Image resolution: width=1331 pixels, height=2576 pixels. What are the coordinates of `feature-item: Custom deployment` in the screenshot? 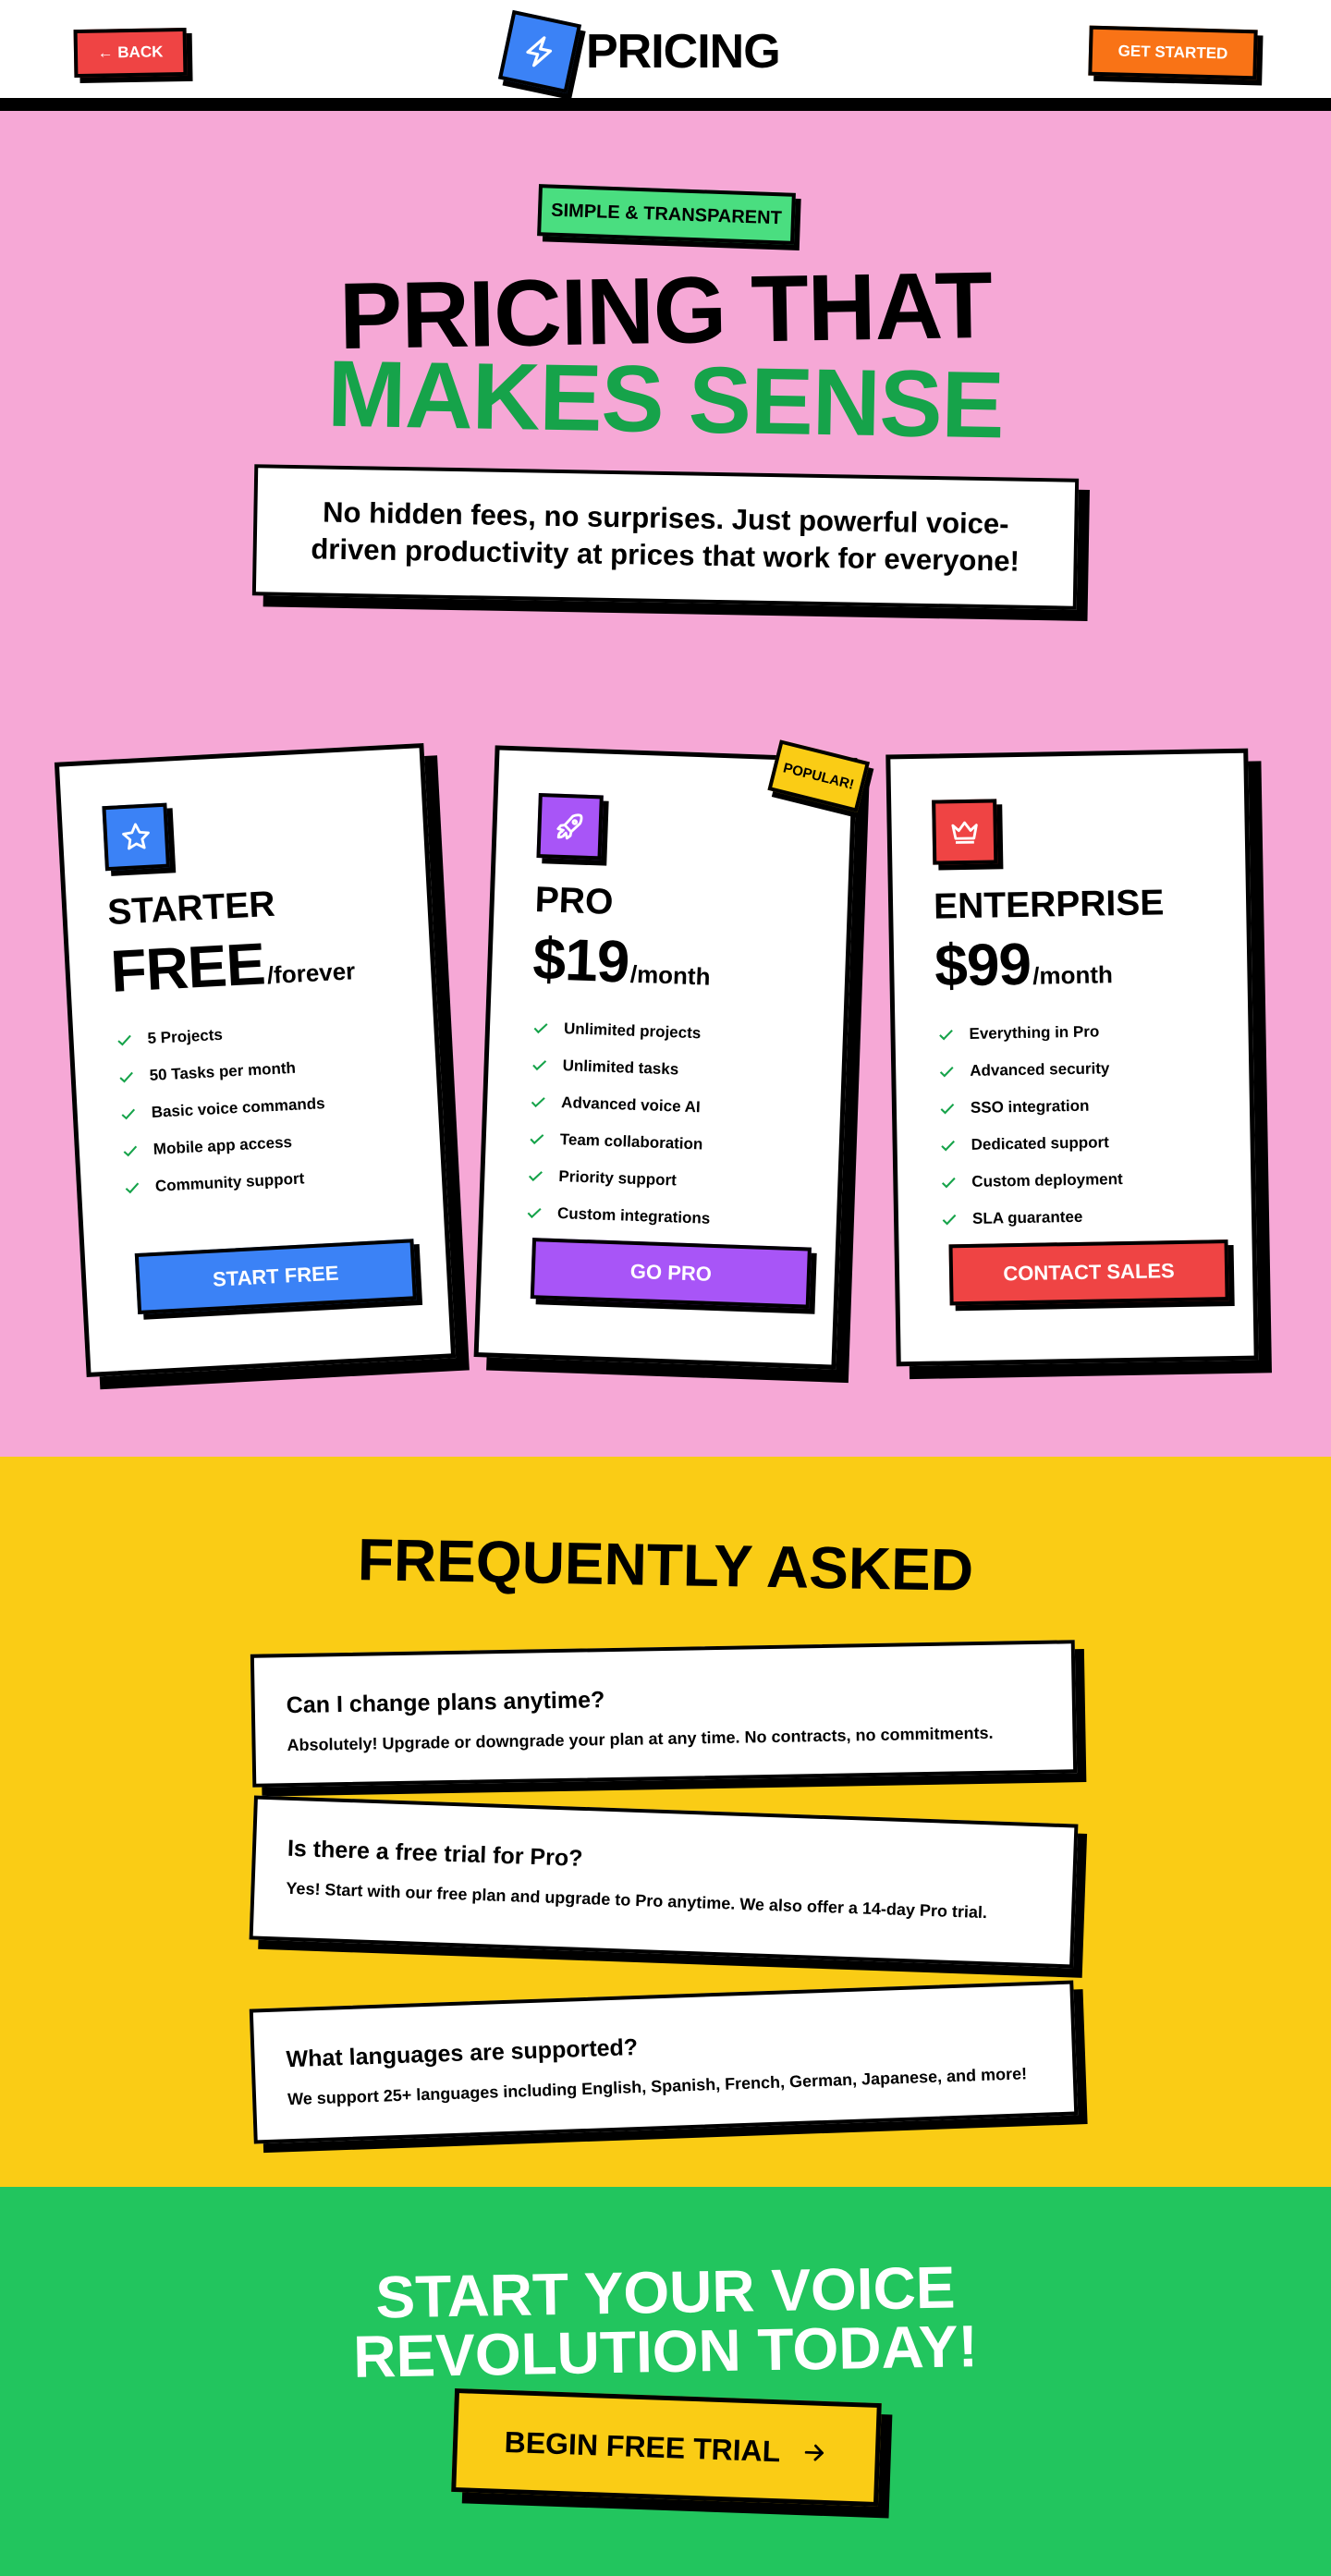 It's located at (1095, 1180).